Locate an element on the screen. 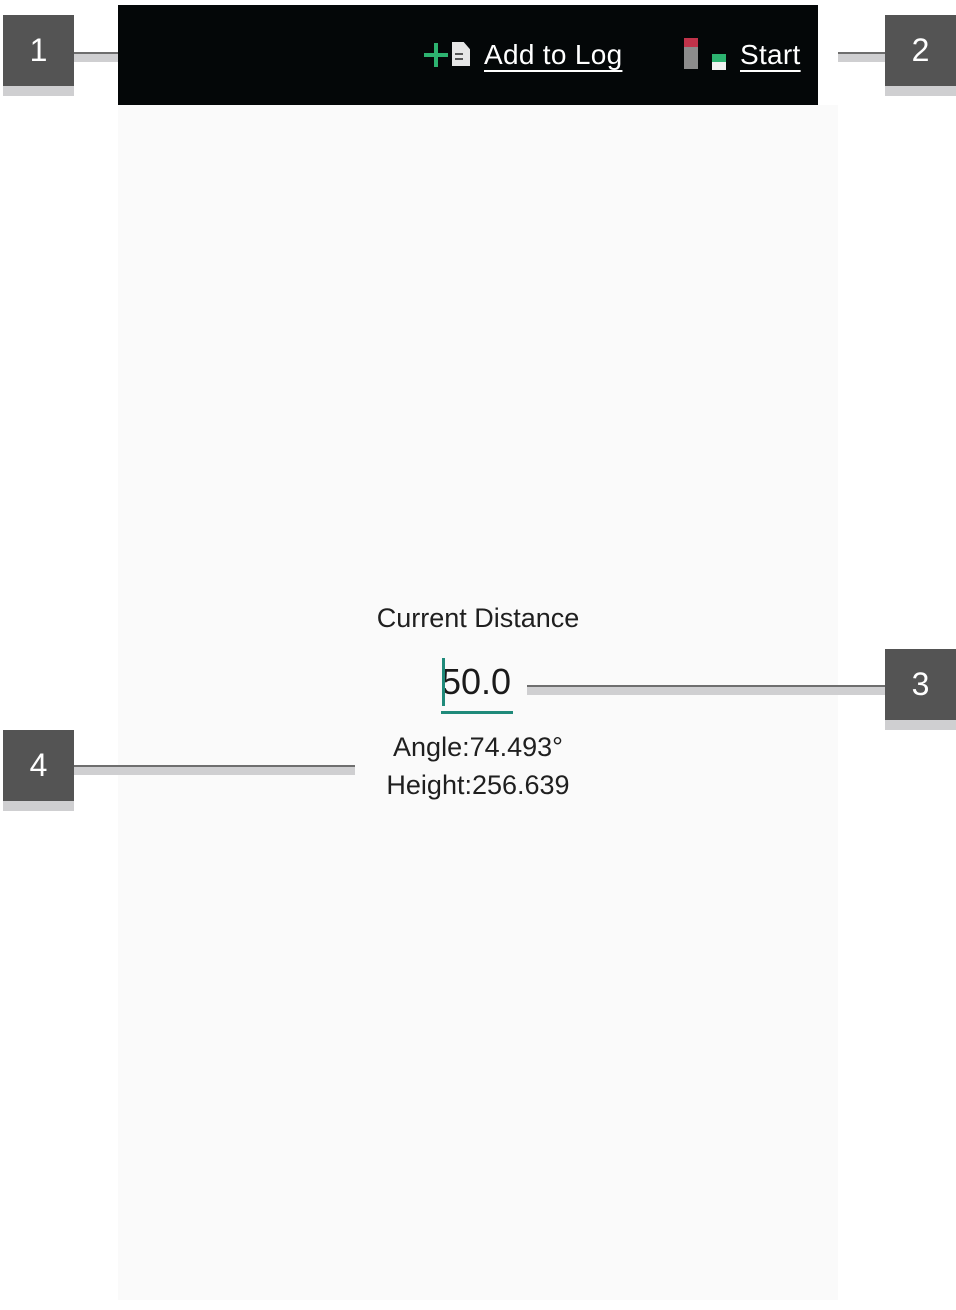 The height and width of the screenshot is (1310, 956). distance-input is located at coordinates (477, 682).